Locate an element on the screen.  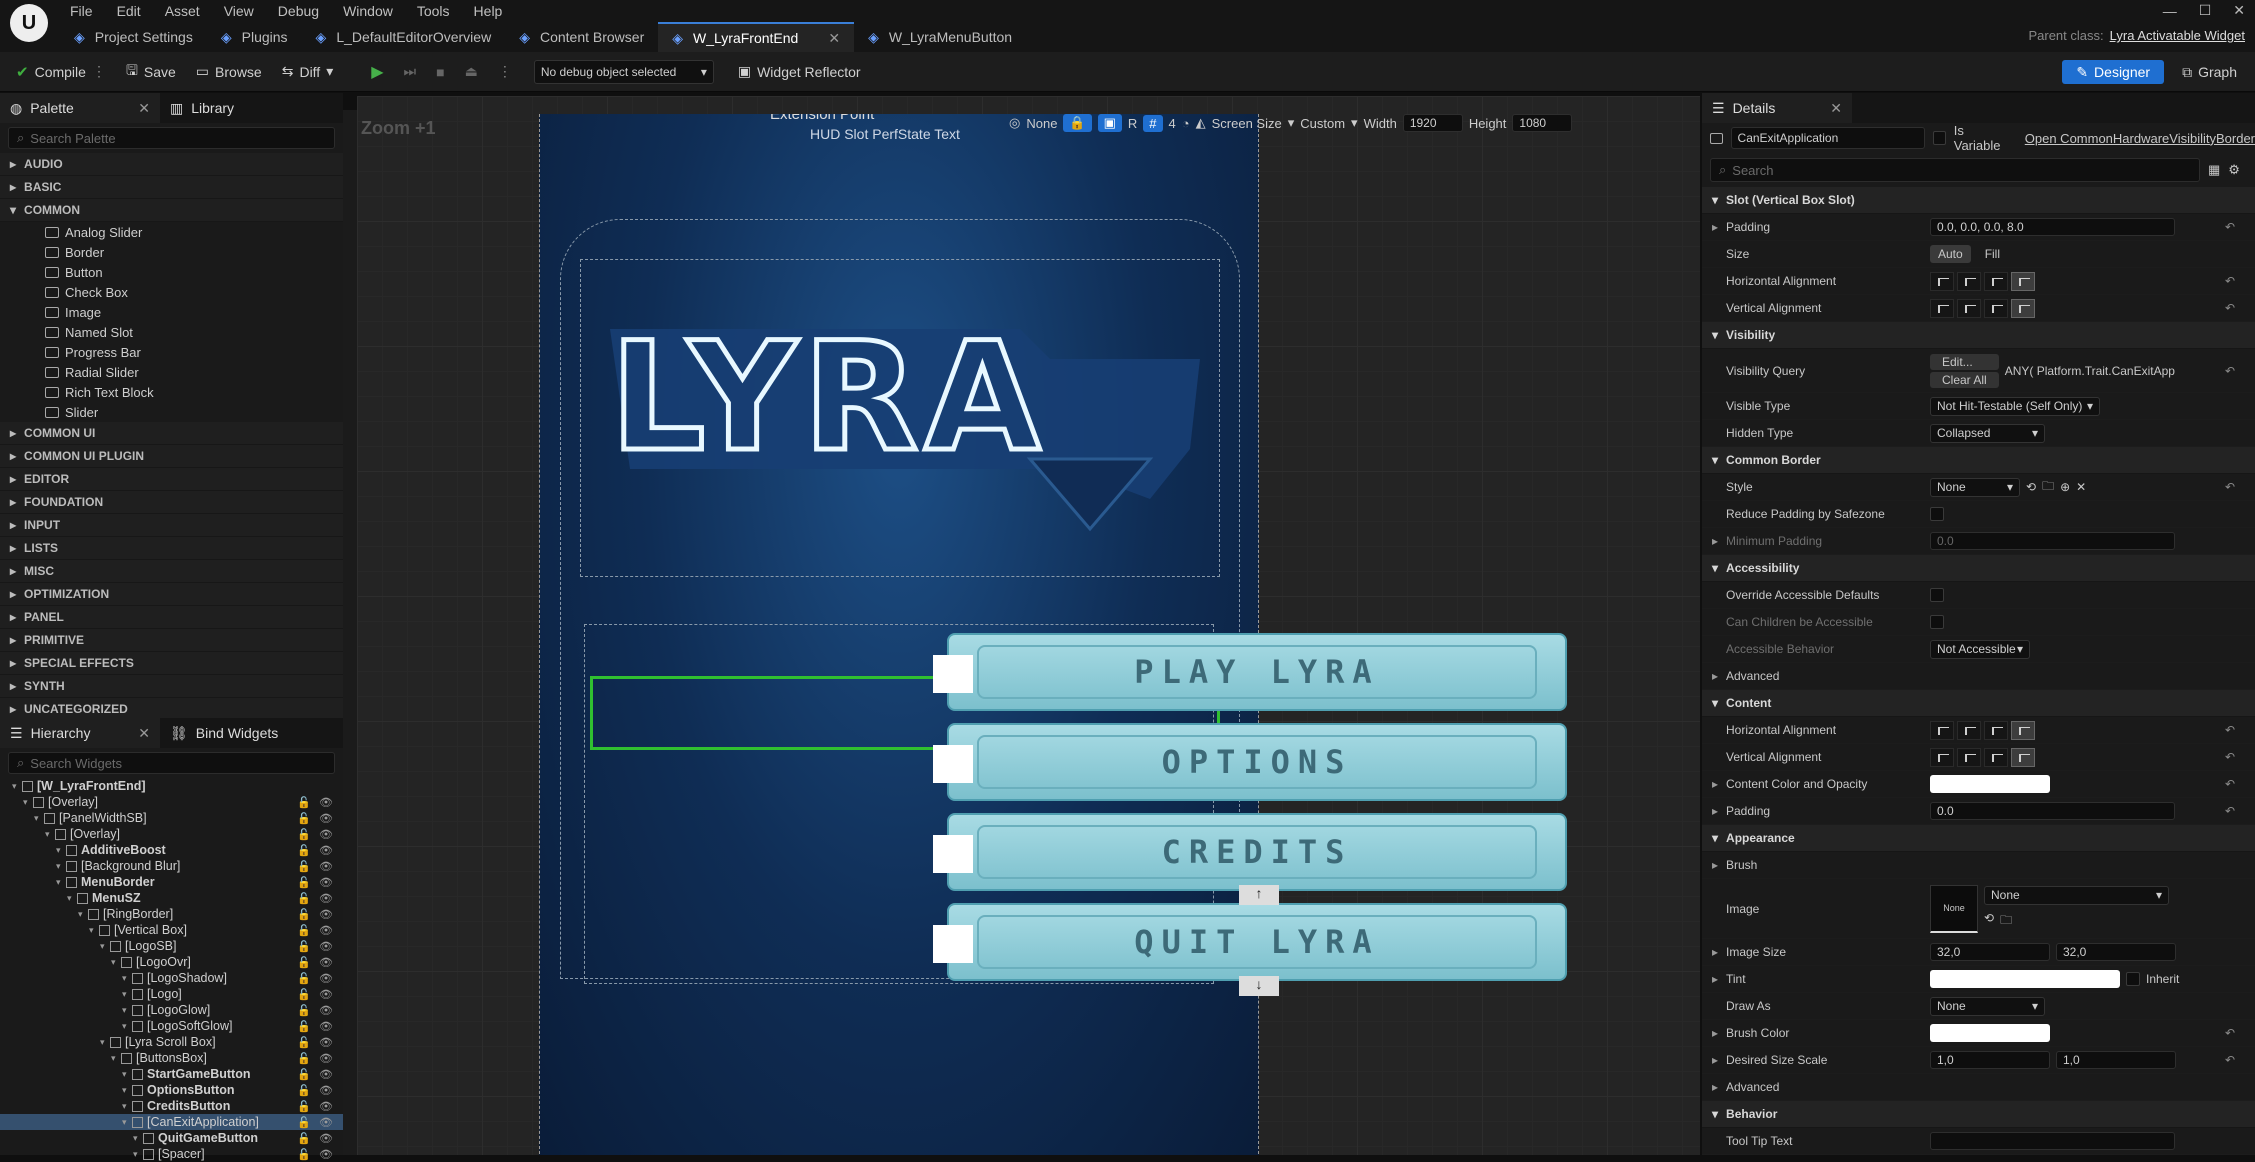
lock-icon: 🔒 is located at coordinates (1077, 123).